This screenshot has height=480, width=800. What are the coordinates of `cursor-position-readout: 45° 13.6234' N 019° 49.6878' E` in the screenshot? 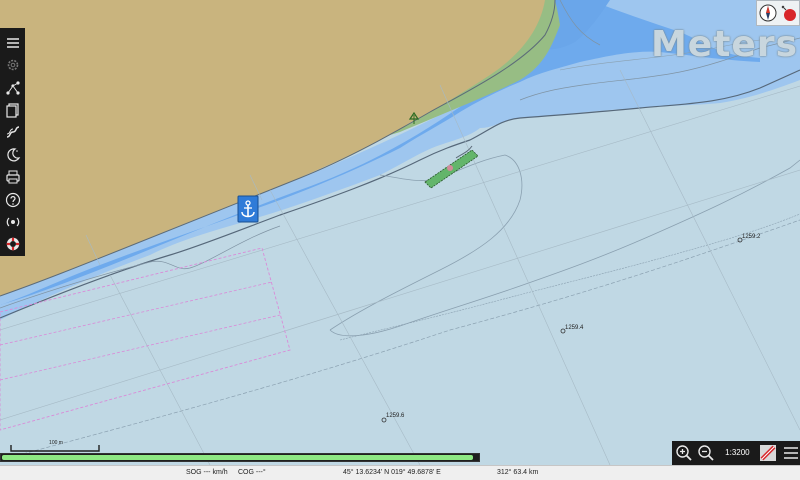 It's located at (392, 472).